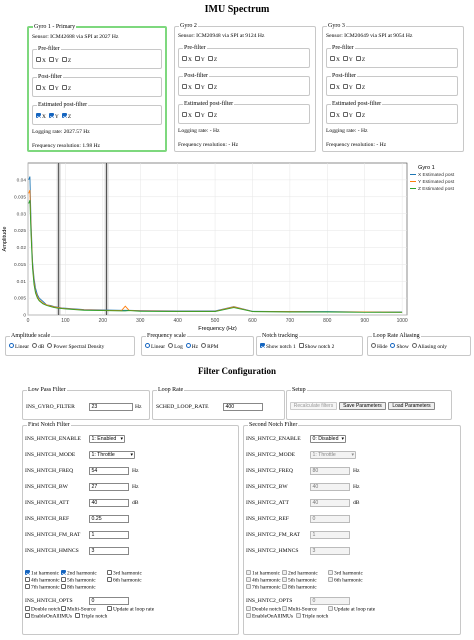 This screenshot has height=640, width=474. Describe the element at coordinates (313, 406) in the screenshot. I see `recalculate-filters-button: Recalculate filters` at that location.